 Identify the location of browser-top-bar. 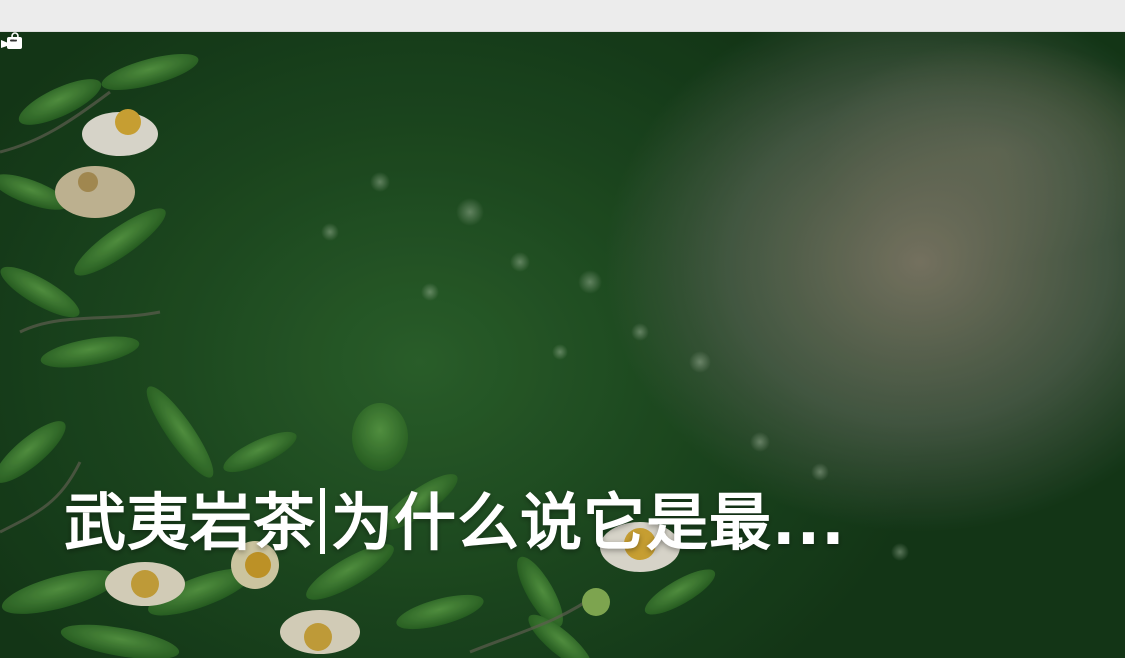
(562, 16).